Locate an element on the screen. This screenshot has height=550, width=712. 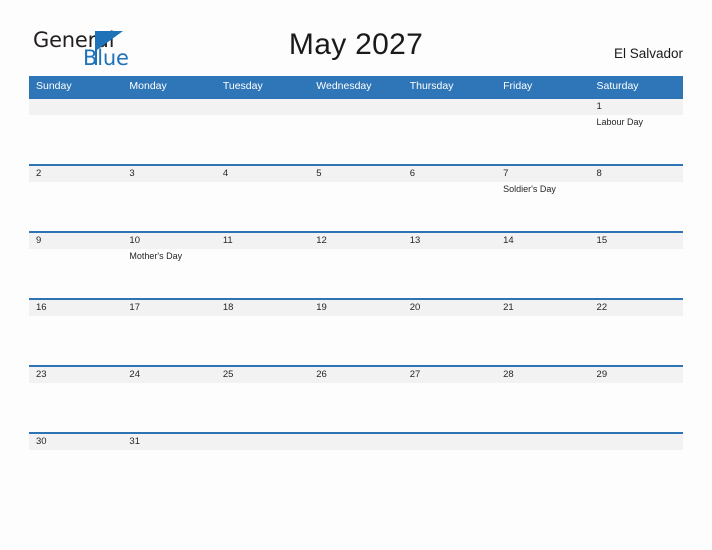
week-event-band: Labour Day is located at coordinates (356, 139).